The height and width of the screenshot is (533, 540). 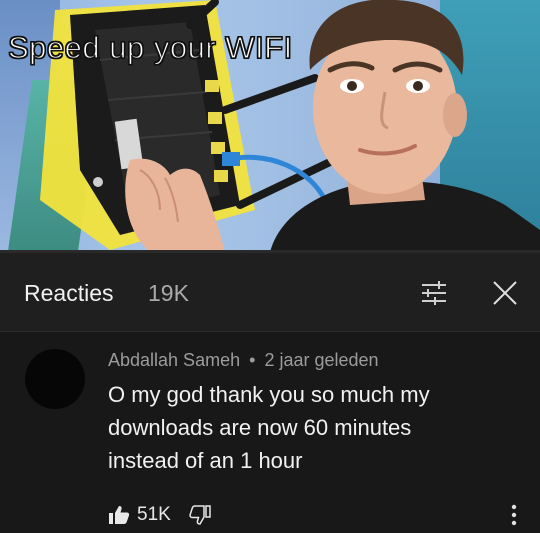 I want to click on comment-time: 2 jaar geleden, so click(x=321, y=360).